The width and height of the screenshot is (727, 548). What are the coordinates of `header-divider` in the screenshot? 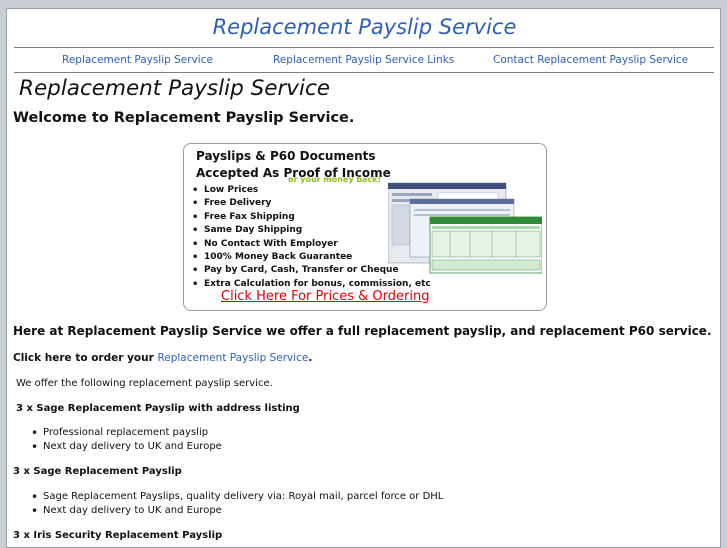 It's located at (364, 47).